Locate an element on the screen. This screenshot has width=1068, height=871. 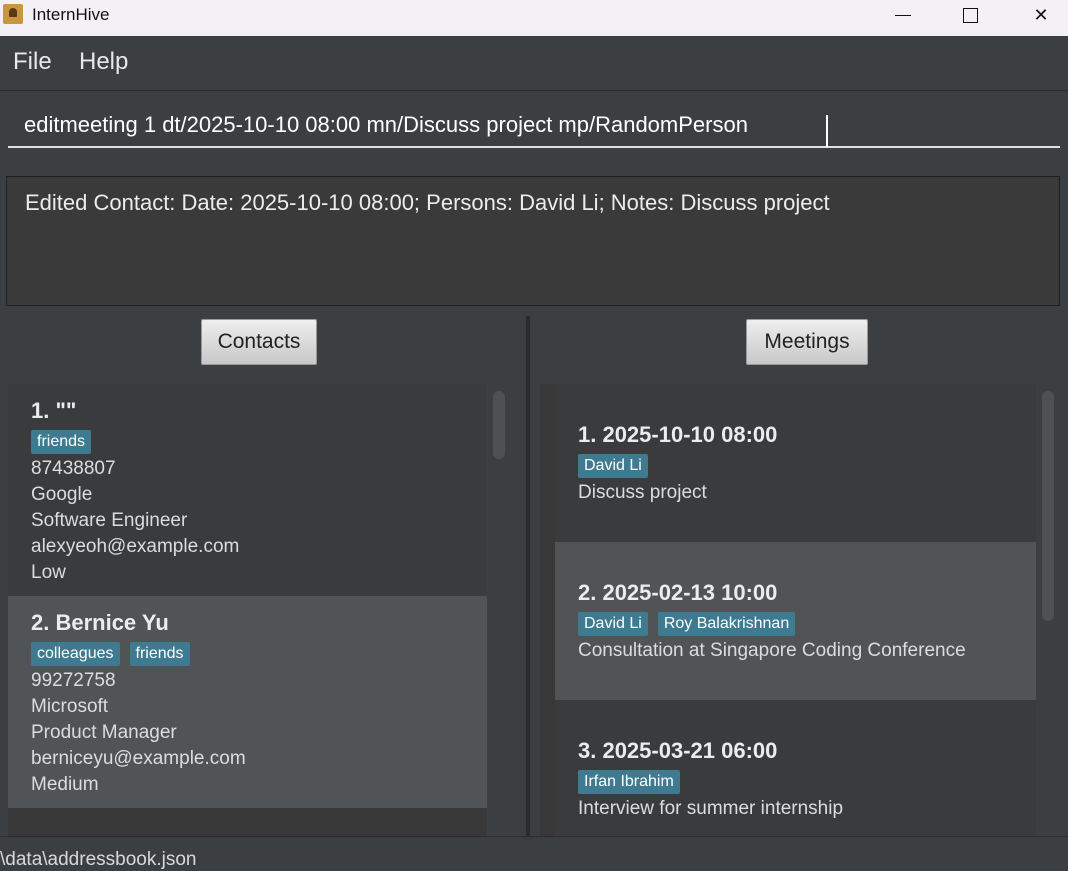
meetings-tab-button: Meetings is located at coordinates (807, 342).